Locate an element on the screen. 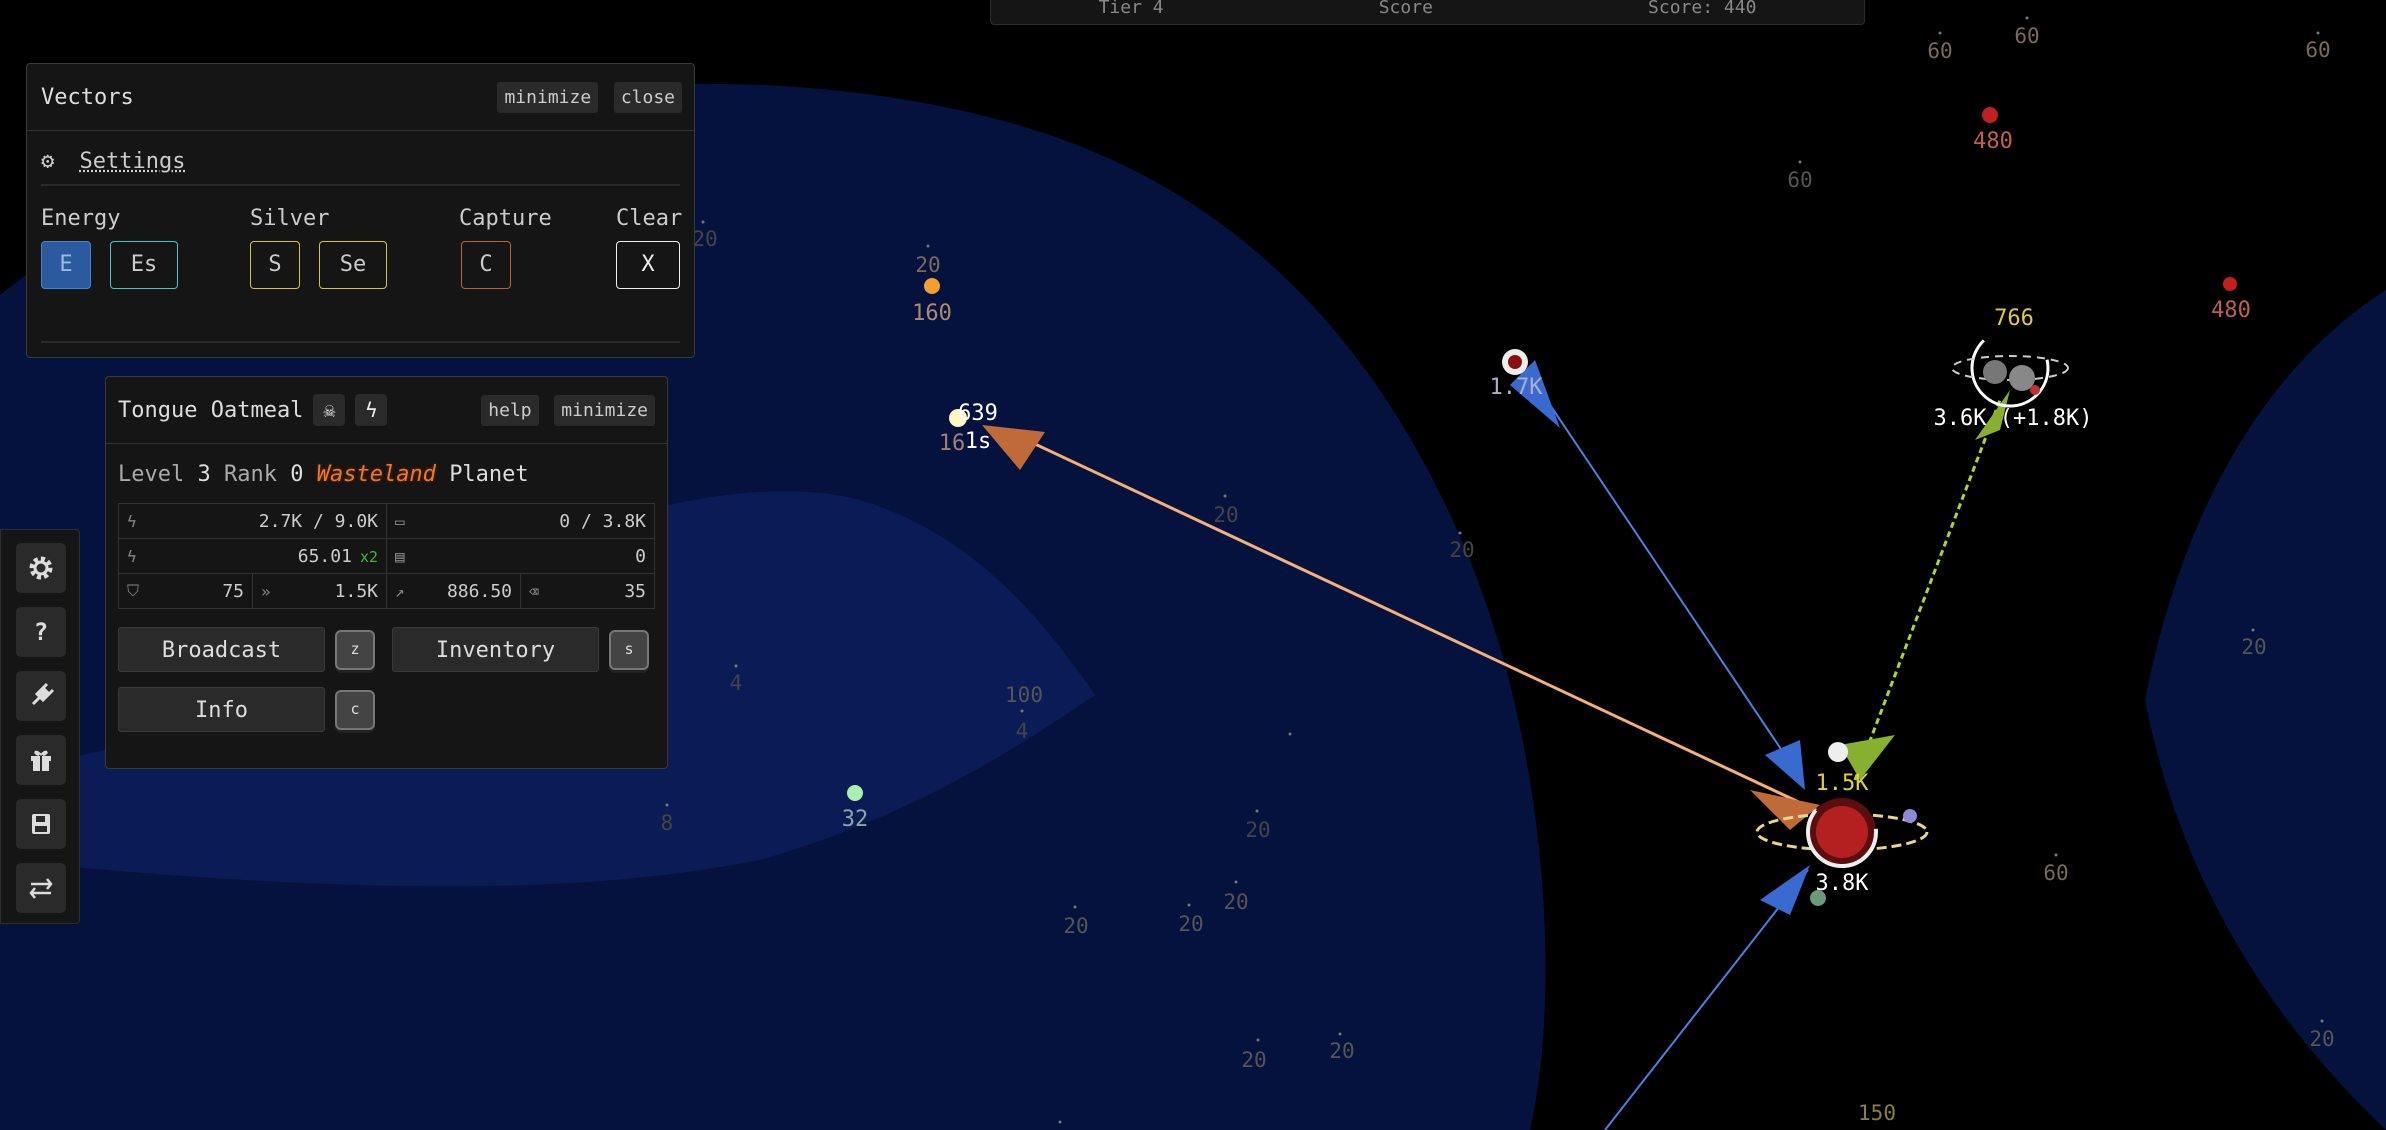 This screenshot has width=2386, height=1130. top-score-bar: Tier 4 Score Score: 440 is located at coordinates (1427, 12).